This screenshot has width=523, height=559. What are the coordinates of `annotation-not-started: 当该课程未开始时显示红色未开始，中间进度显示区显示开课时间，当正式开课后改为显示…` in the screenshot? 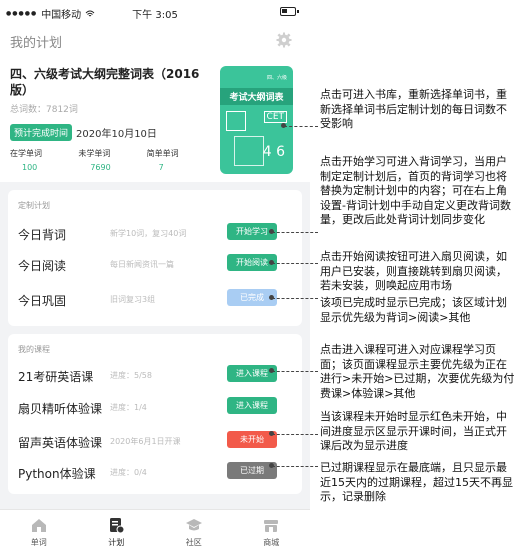 It's located at (413, 431).